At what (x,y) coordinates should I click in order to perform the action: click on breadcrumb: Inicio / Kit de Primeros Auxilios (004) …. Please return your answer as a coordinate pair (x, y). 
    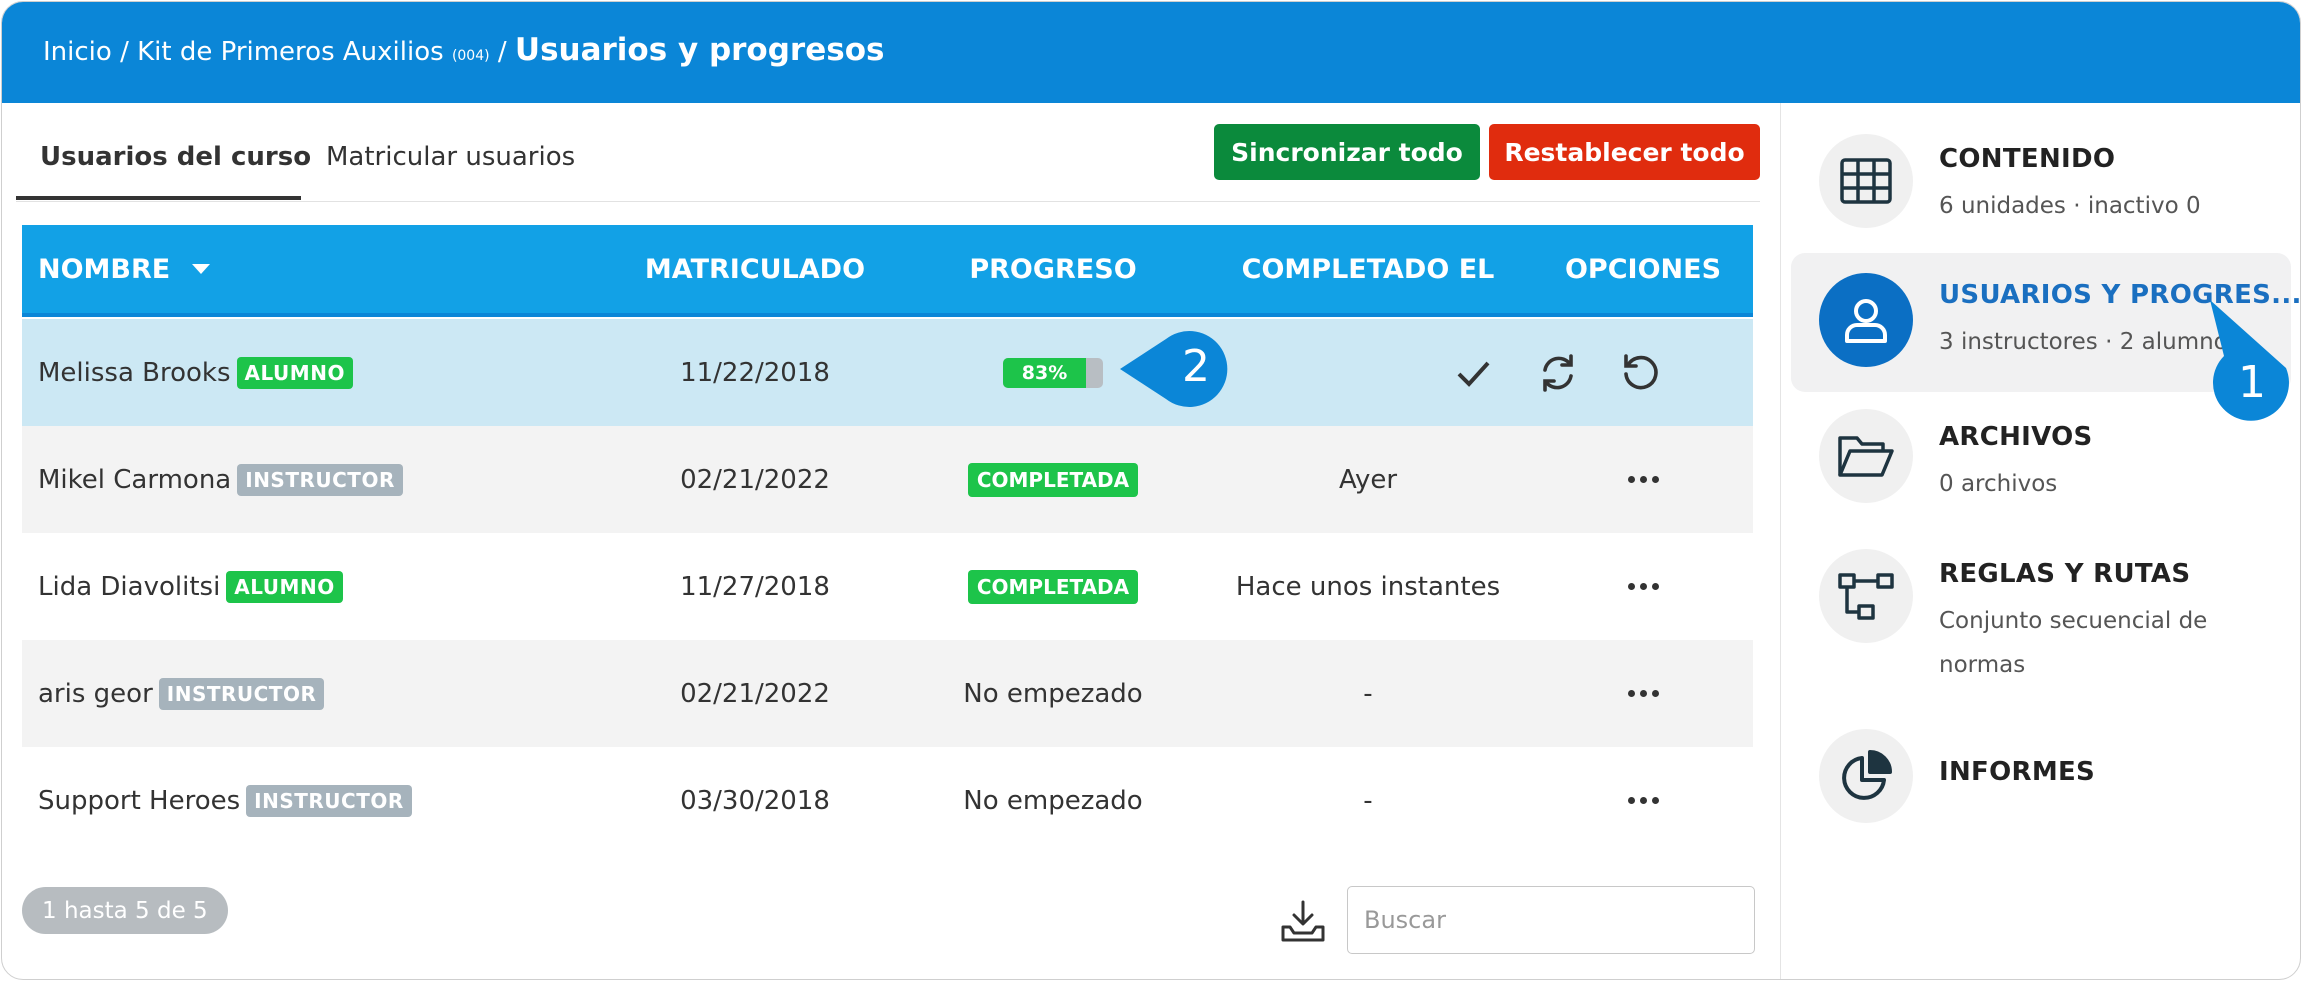
    Looking at the image, I should click on (463, 50).